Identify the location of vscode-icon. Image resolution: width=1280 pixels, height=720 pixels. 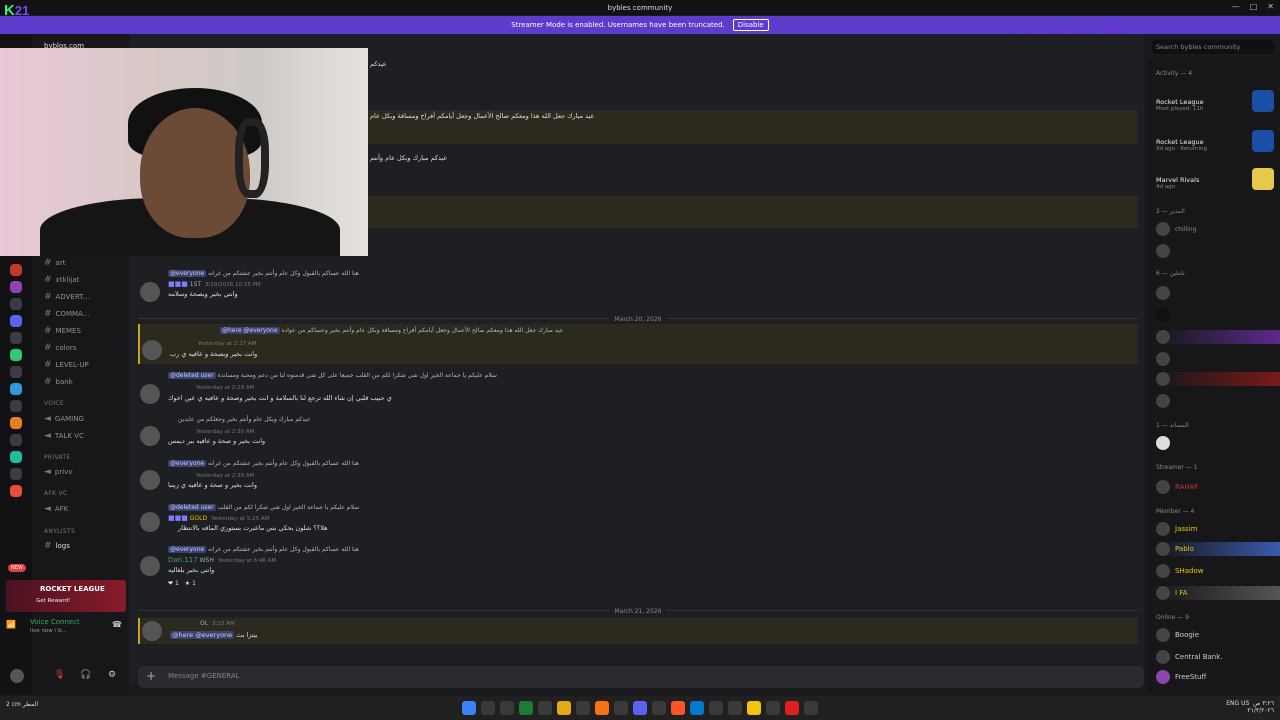
(697, 708).